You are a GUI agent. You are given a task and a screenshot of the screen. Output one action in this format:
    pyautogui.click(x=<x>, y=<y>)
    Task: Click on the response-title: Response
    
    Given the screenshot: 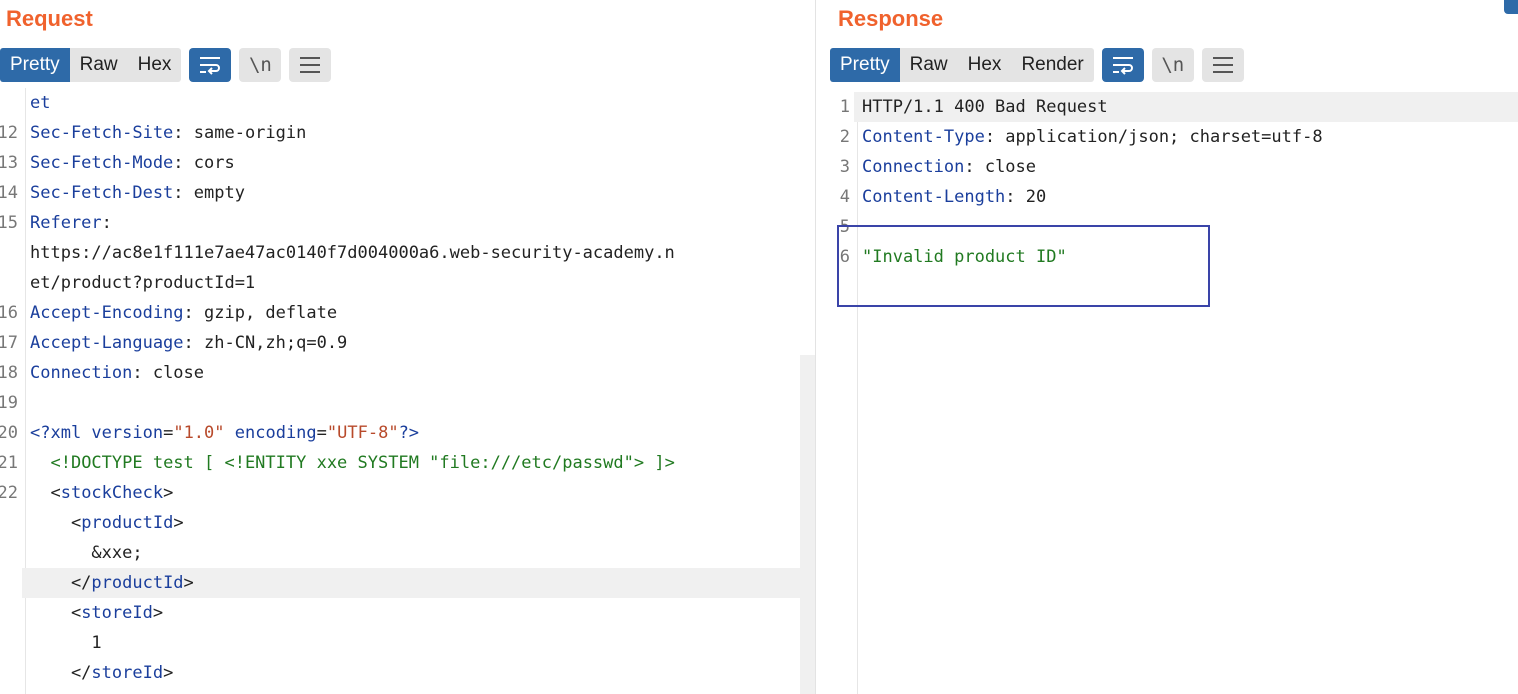 What is the action you would take?
    pyautogui.click(x=891, y=18)
    